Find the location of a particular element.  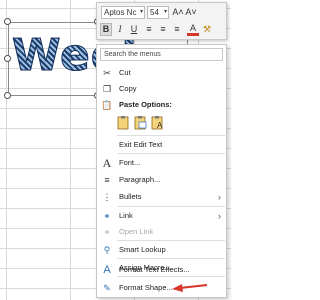

shrink-font-button: A˅ is located at coordinates (191, 12).